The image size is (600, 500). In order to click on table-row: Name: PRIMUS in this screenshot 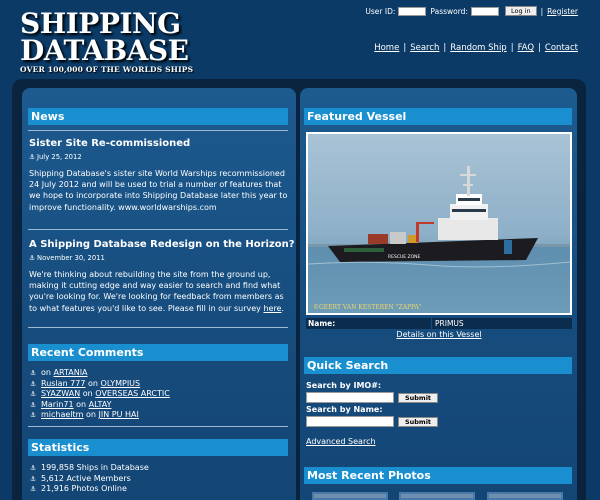, I will do `click(439, 323)`.